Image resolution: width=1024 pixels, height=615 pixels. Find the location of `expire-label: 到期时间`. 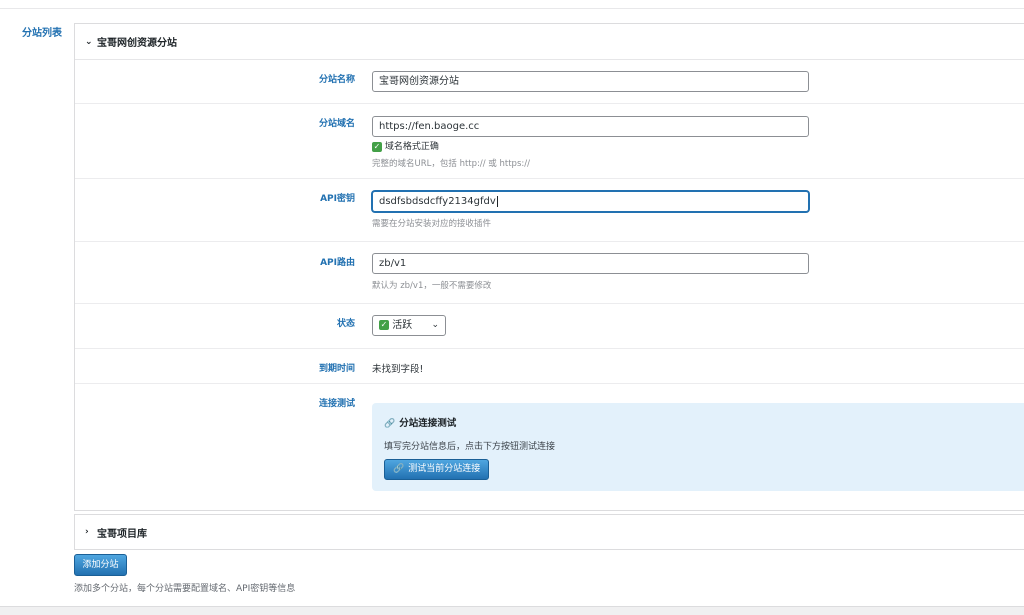

expire-label: 到期时间 is located at coordinates (336, 369).